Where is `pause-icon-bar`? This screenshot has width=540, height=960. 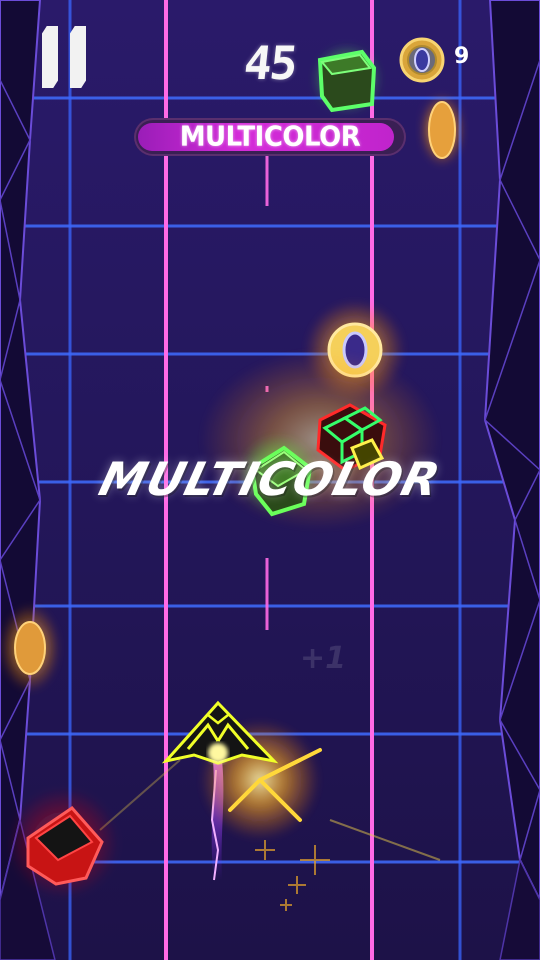
pause-icon-bar is located at coordinates (78, 57).